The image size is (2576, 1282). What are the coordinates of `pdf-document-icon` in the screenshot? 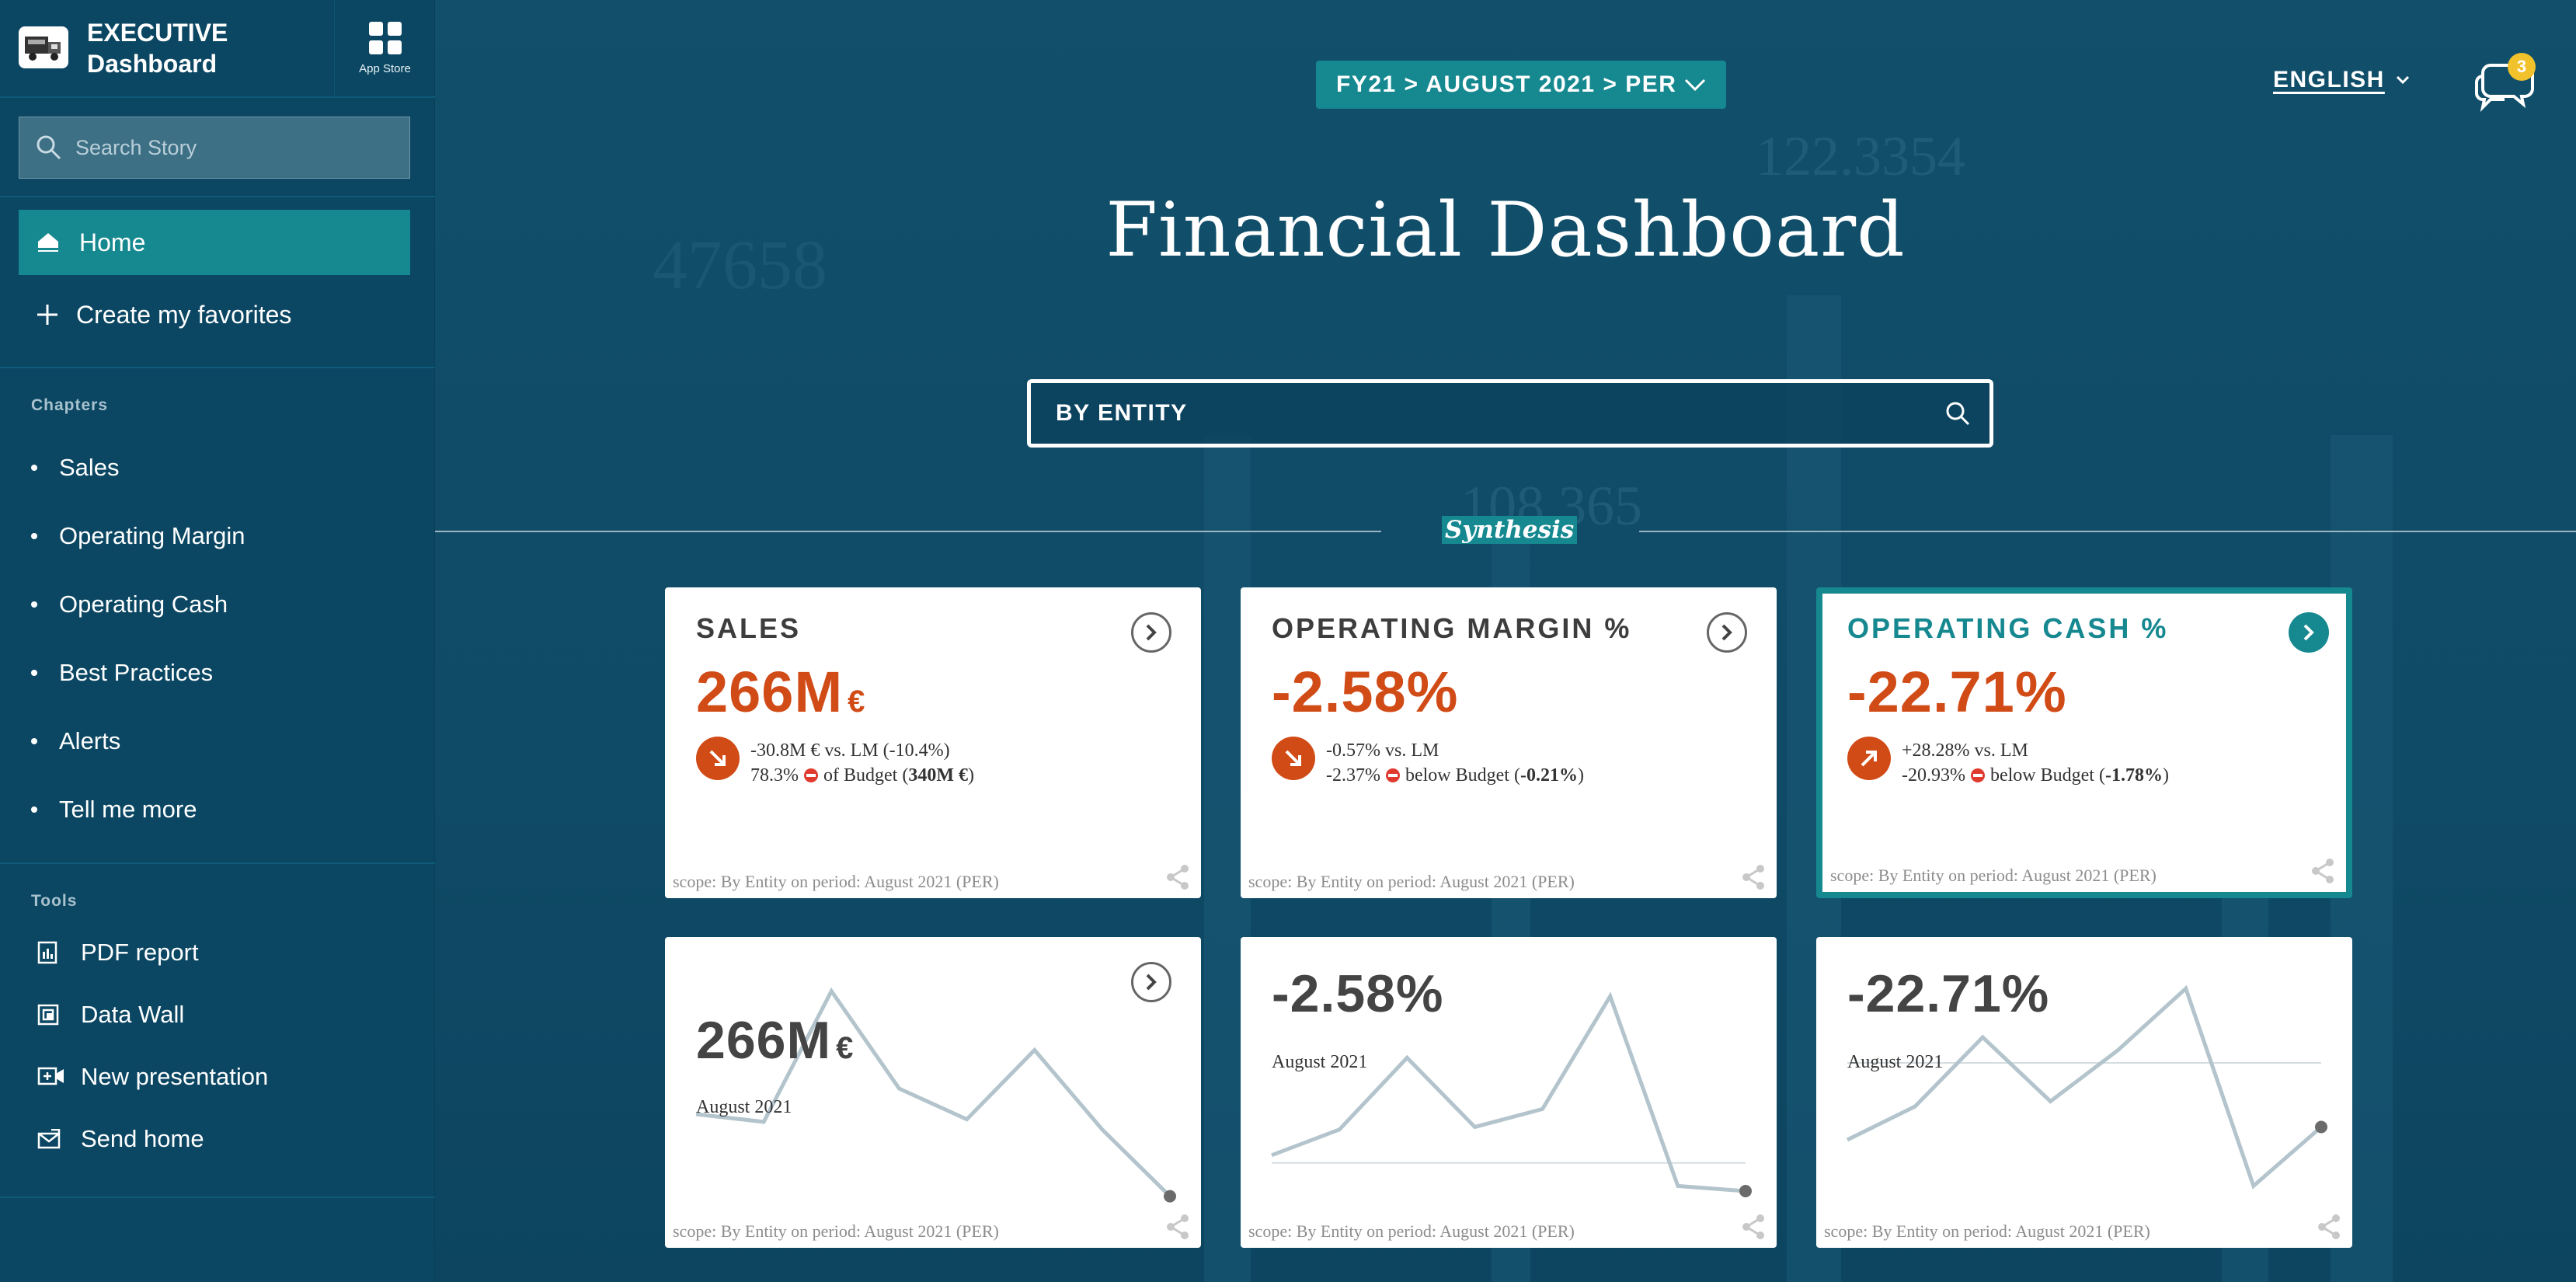 It's located at (47, 953).